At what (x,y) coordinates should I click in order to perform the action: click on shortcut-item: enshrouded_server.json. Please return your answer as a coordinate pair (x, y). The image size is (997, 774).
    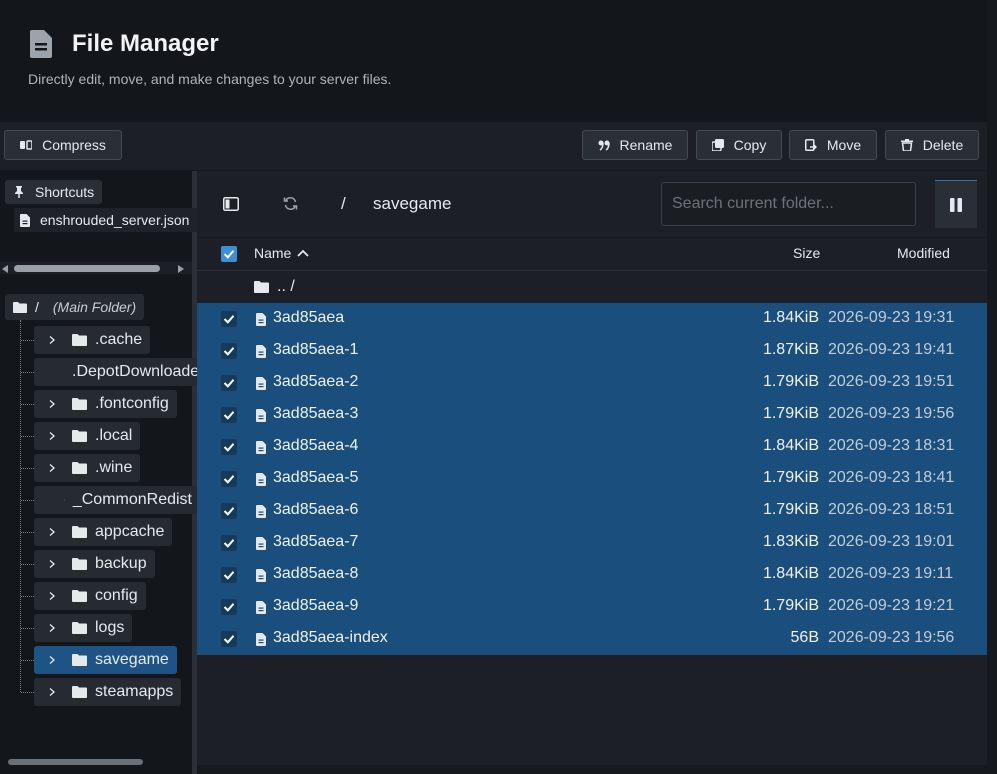
    Looking at the image, I should click on (106, 220).